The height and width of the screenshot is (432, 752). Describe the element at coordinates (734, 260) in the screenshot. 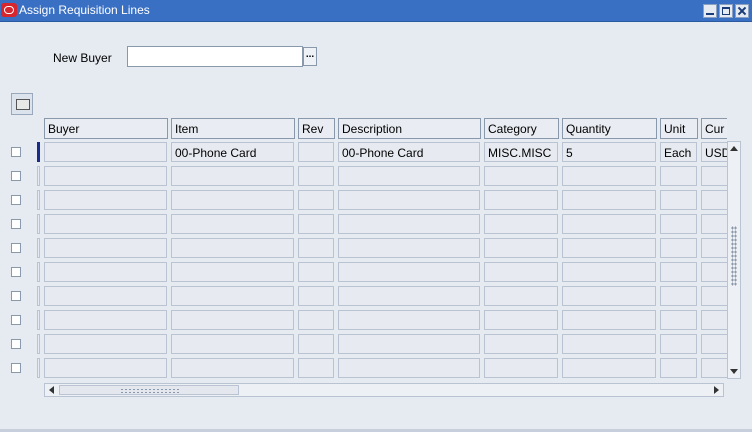

I see `vertical-scrollbar` at that location.